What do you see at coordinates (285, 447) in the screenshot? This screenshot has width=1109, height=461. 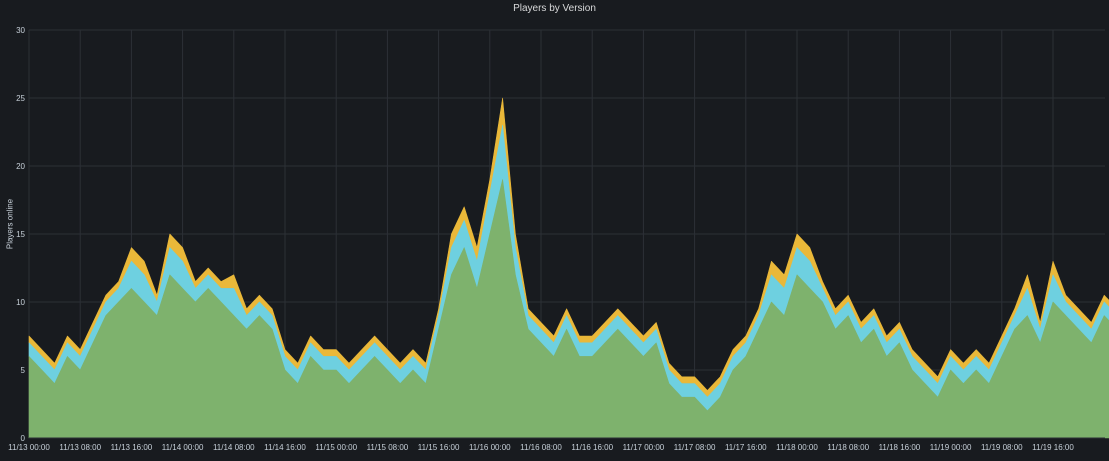 I see `x-tick-label: 11/14 16:00` at bounding box center [285, 447].